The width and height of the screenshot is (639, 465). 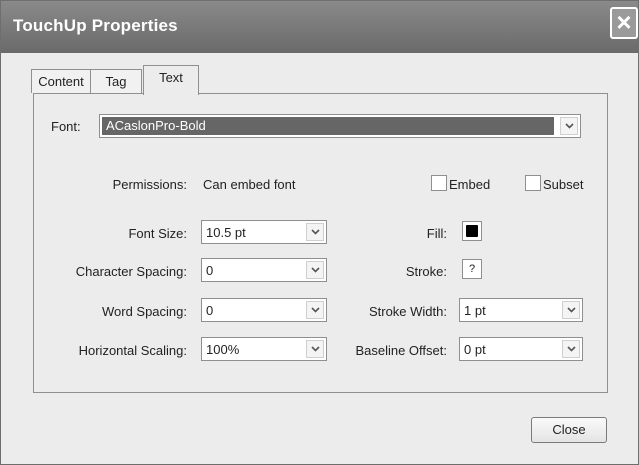 I want to click on fill-color-icon, so click(x=472, y=231).